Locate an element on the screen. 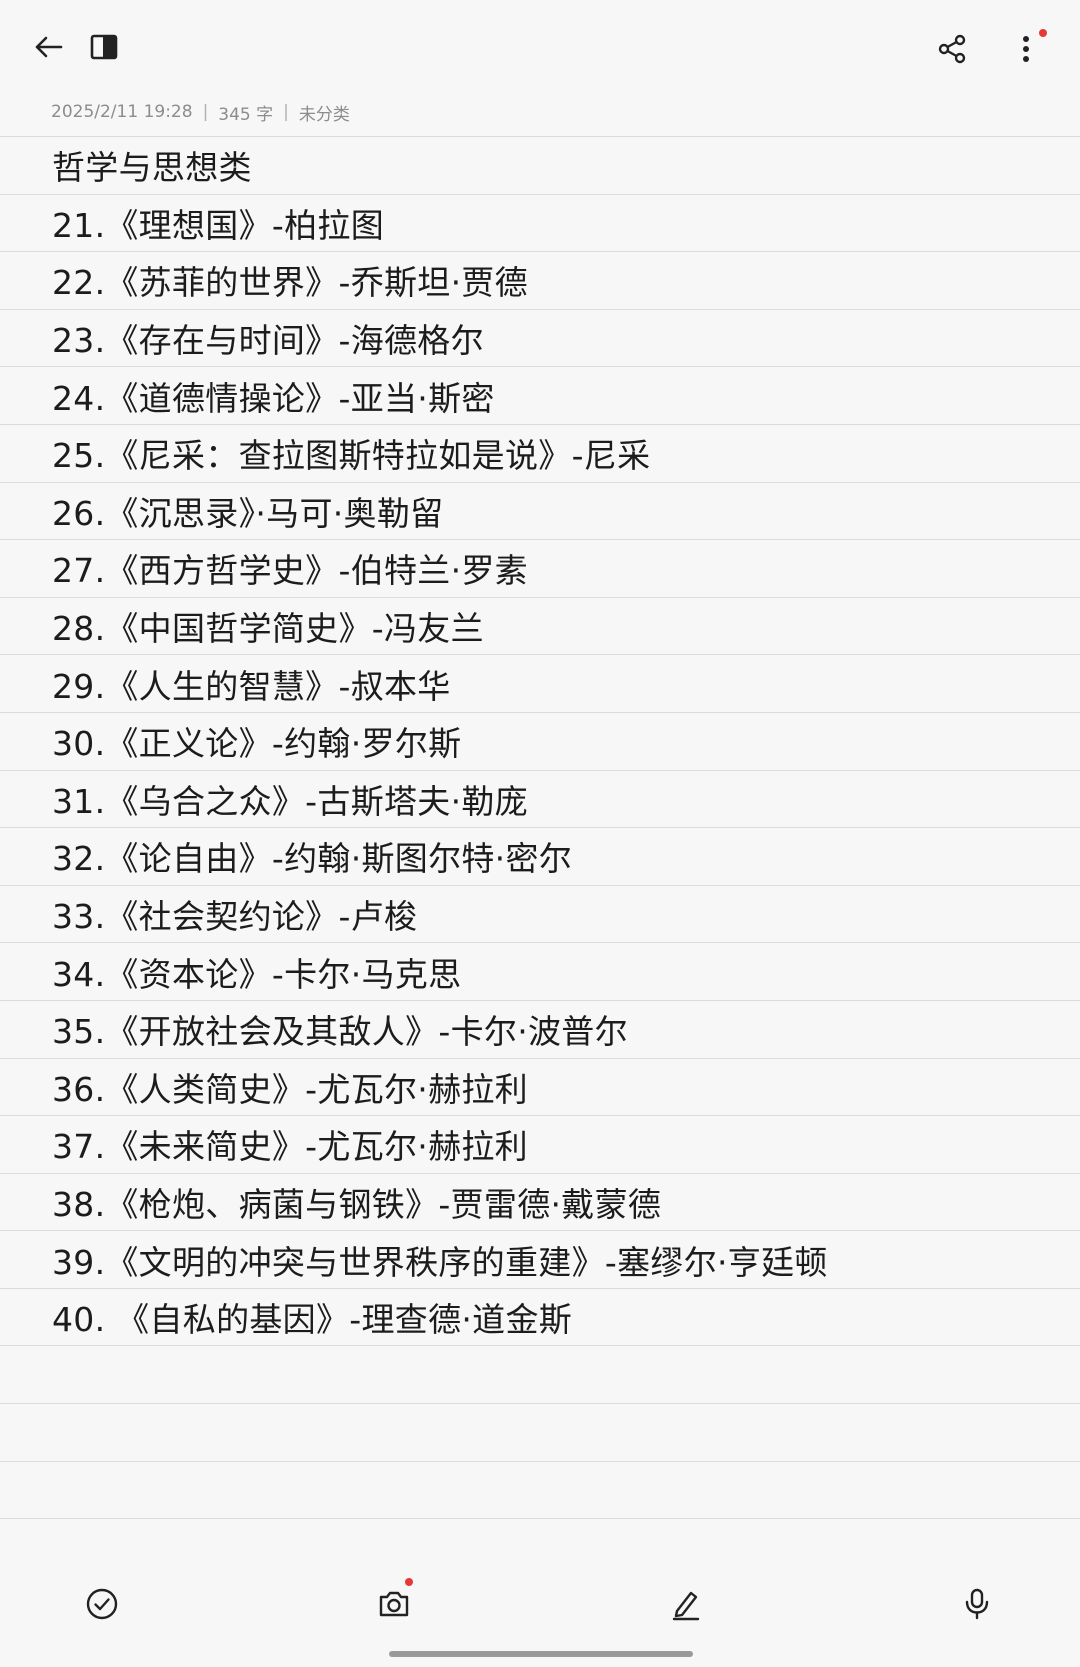 The height and width of the screenshot is (1667, 1080). home-indicator is located at coordinates (541, 1654).